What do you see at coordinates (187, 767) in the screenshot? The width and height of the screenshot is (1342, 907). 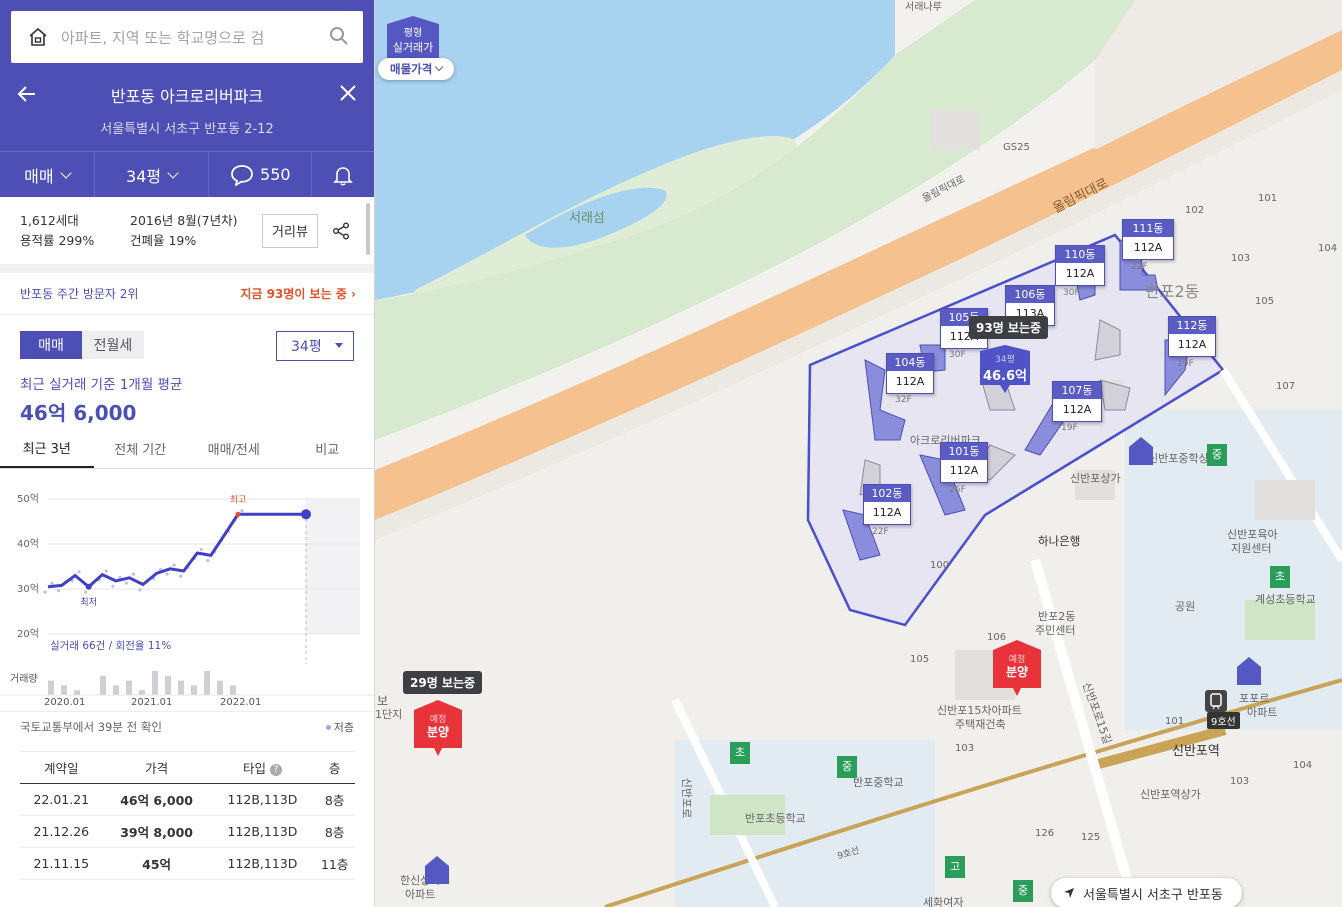 I see `table-header-row: 계약일 가격 타입 ? 층` at bounding box center [187, 767].